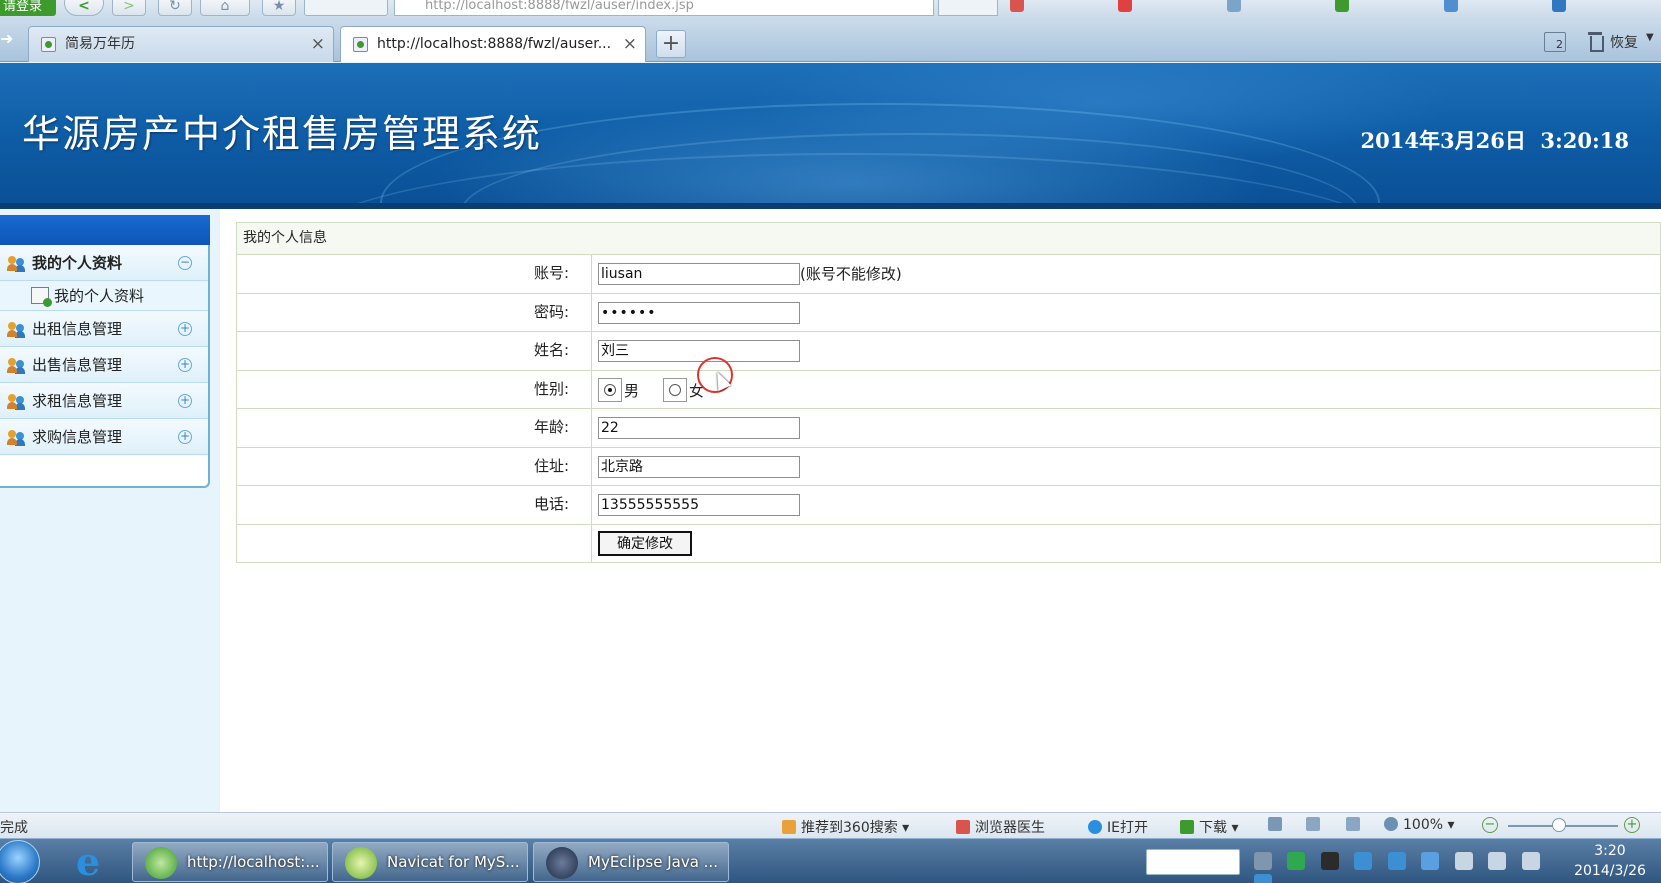 This screenshot has height=883, width=1661. I want to click on zoom-slider-handle, so click(1559, 825).